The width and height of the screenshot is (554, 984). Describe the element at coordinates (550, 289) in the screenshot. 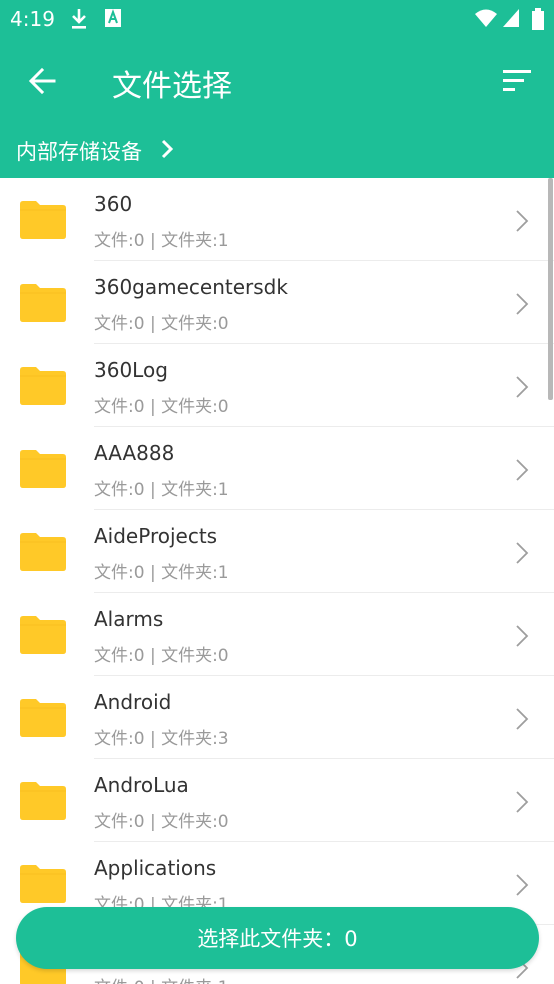

I see `scrollbar` at that location.